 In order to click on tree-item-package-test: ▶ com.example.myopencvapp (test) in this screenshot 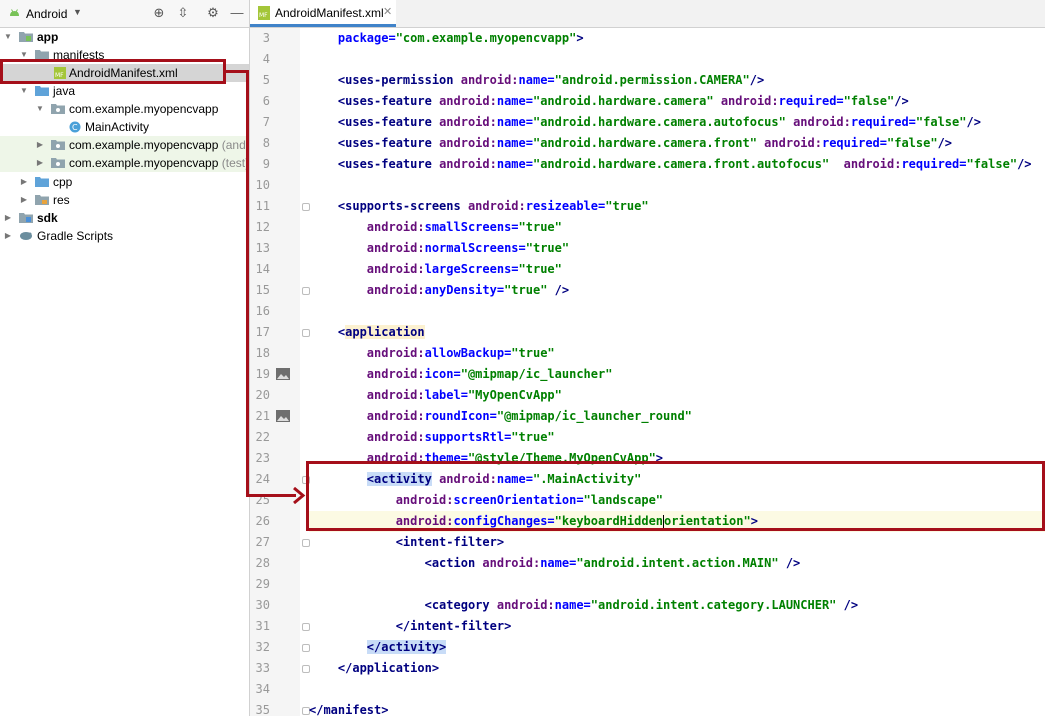, I will do `click(124, 163)`.